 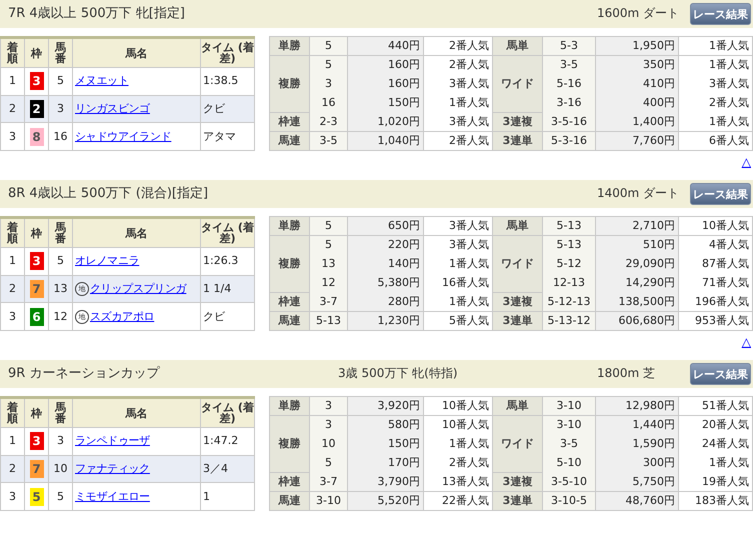 I want to click on combination: 5-13, so click(x=329, y=321).